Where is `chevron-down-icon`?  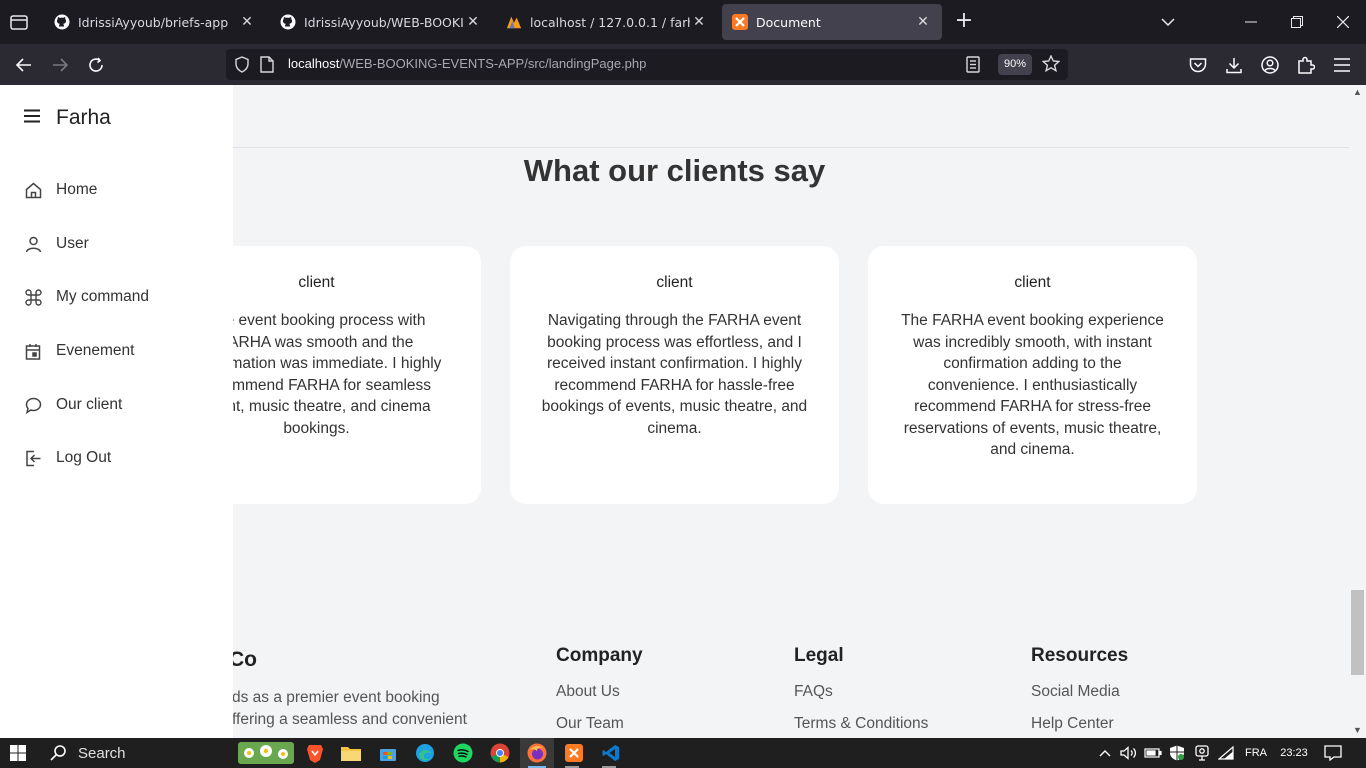
chevron-down-icon is located at coordinates (1168, 22).